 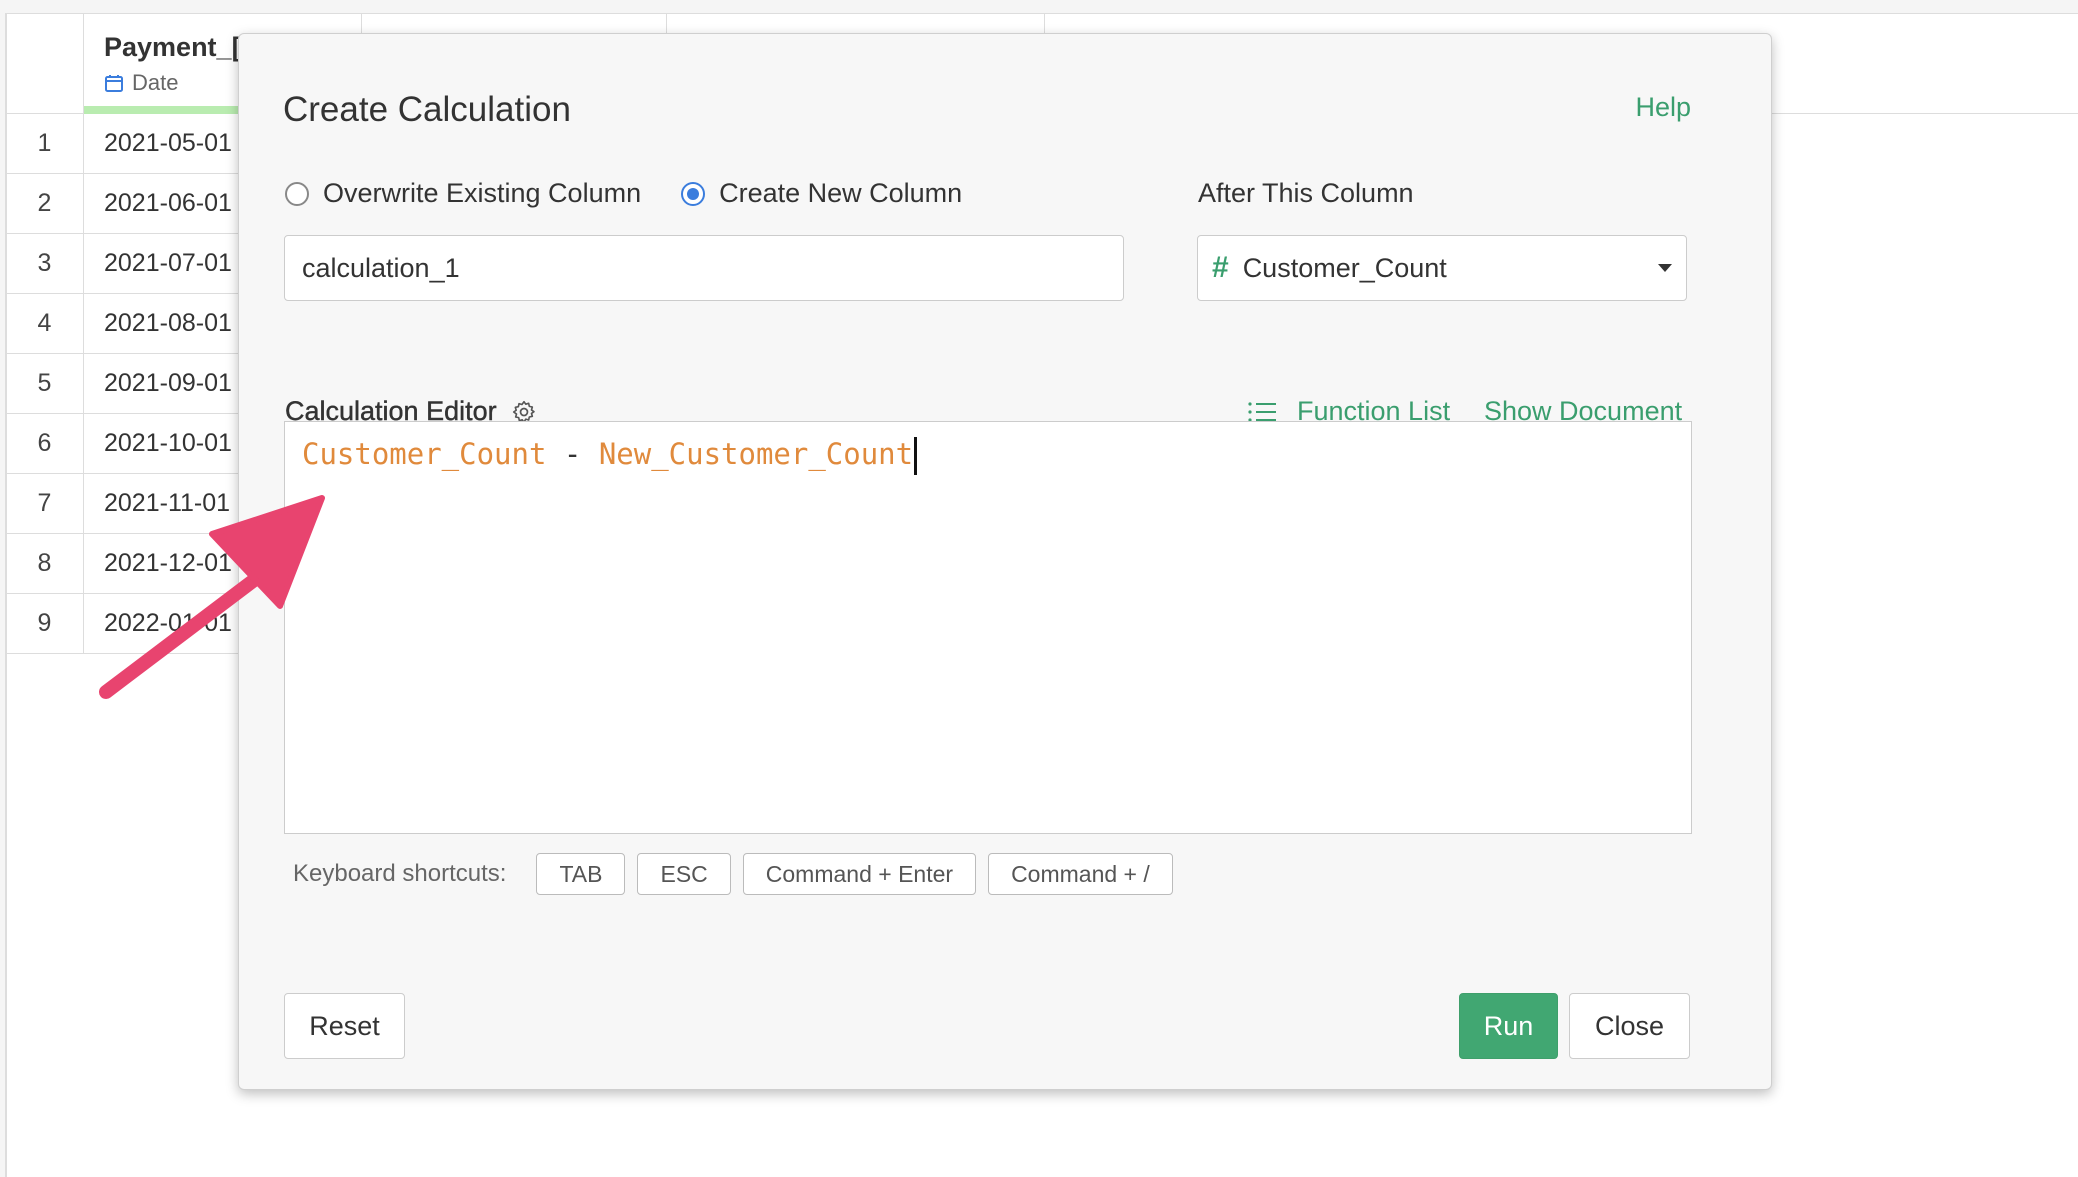 I want to click on cell-value: 2022-01-01, so click(x=168, y=623).